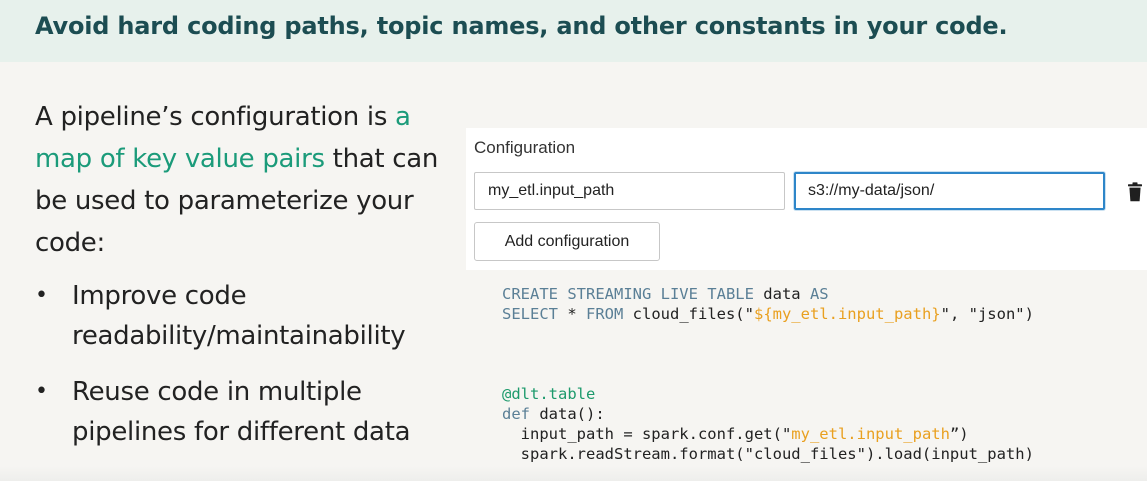  I want to click on sql-function: cloud_files(", so click(688, 314).